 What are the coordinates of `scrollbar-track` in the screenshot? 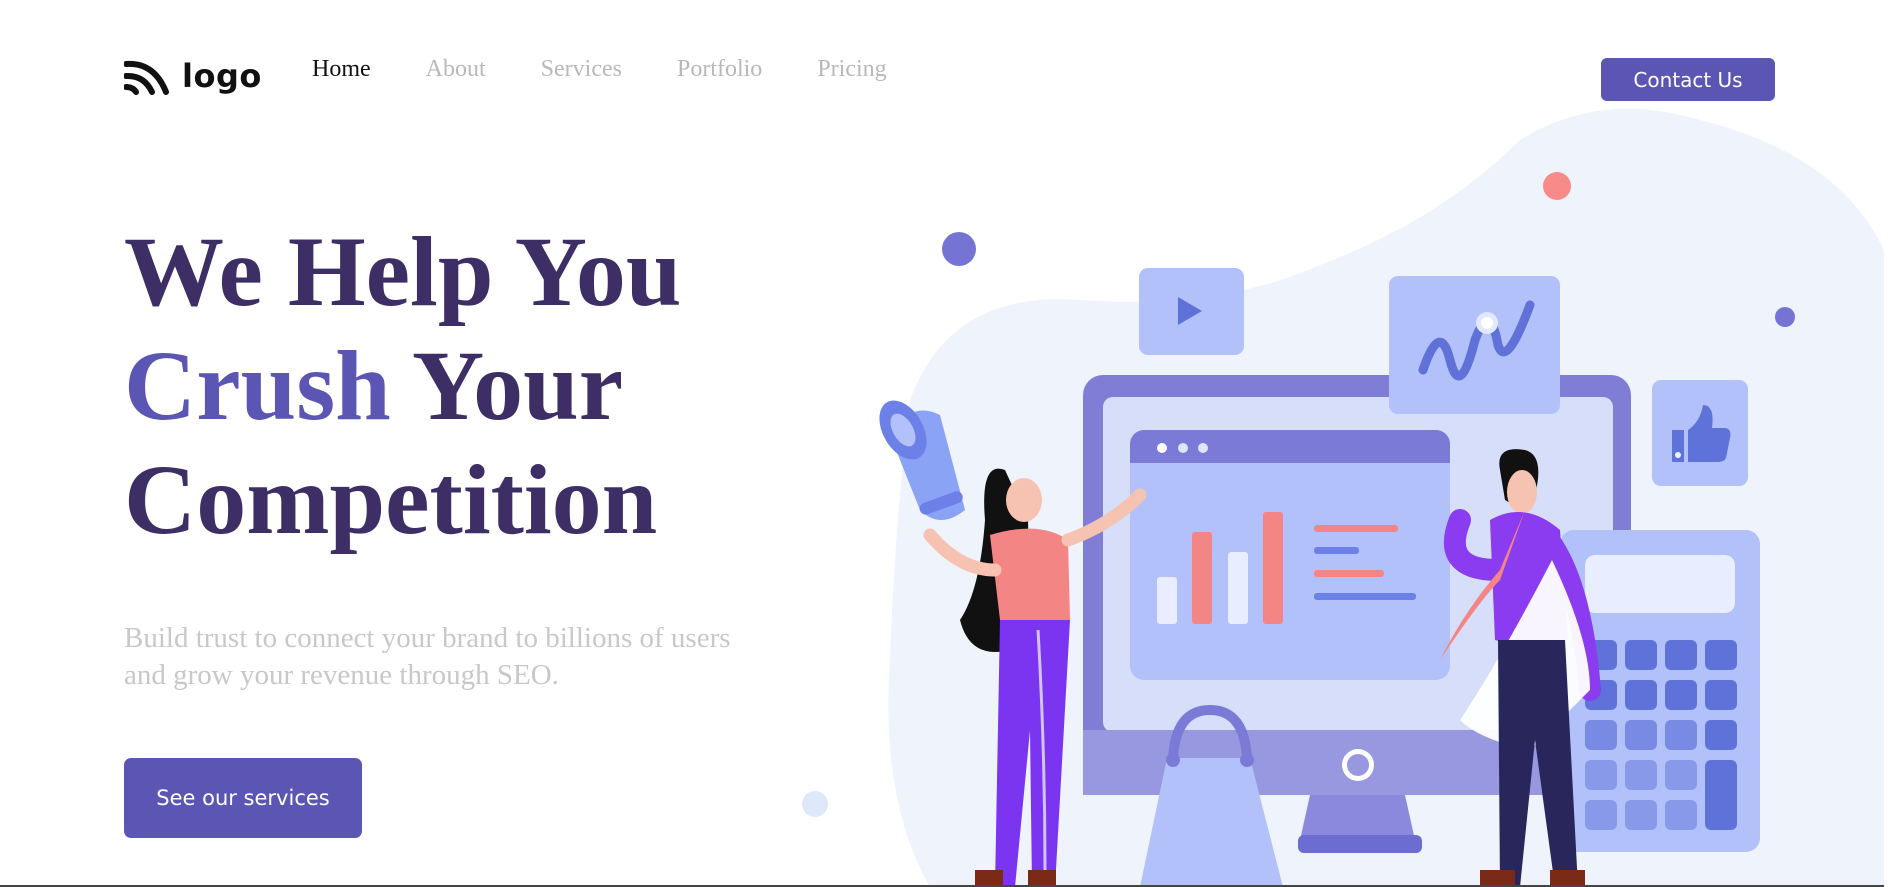 It's located at (1893, 443).